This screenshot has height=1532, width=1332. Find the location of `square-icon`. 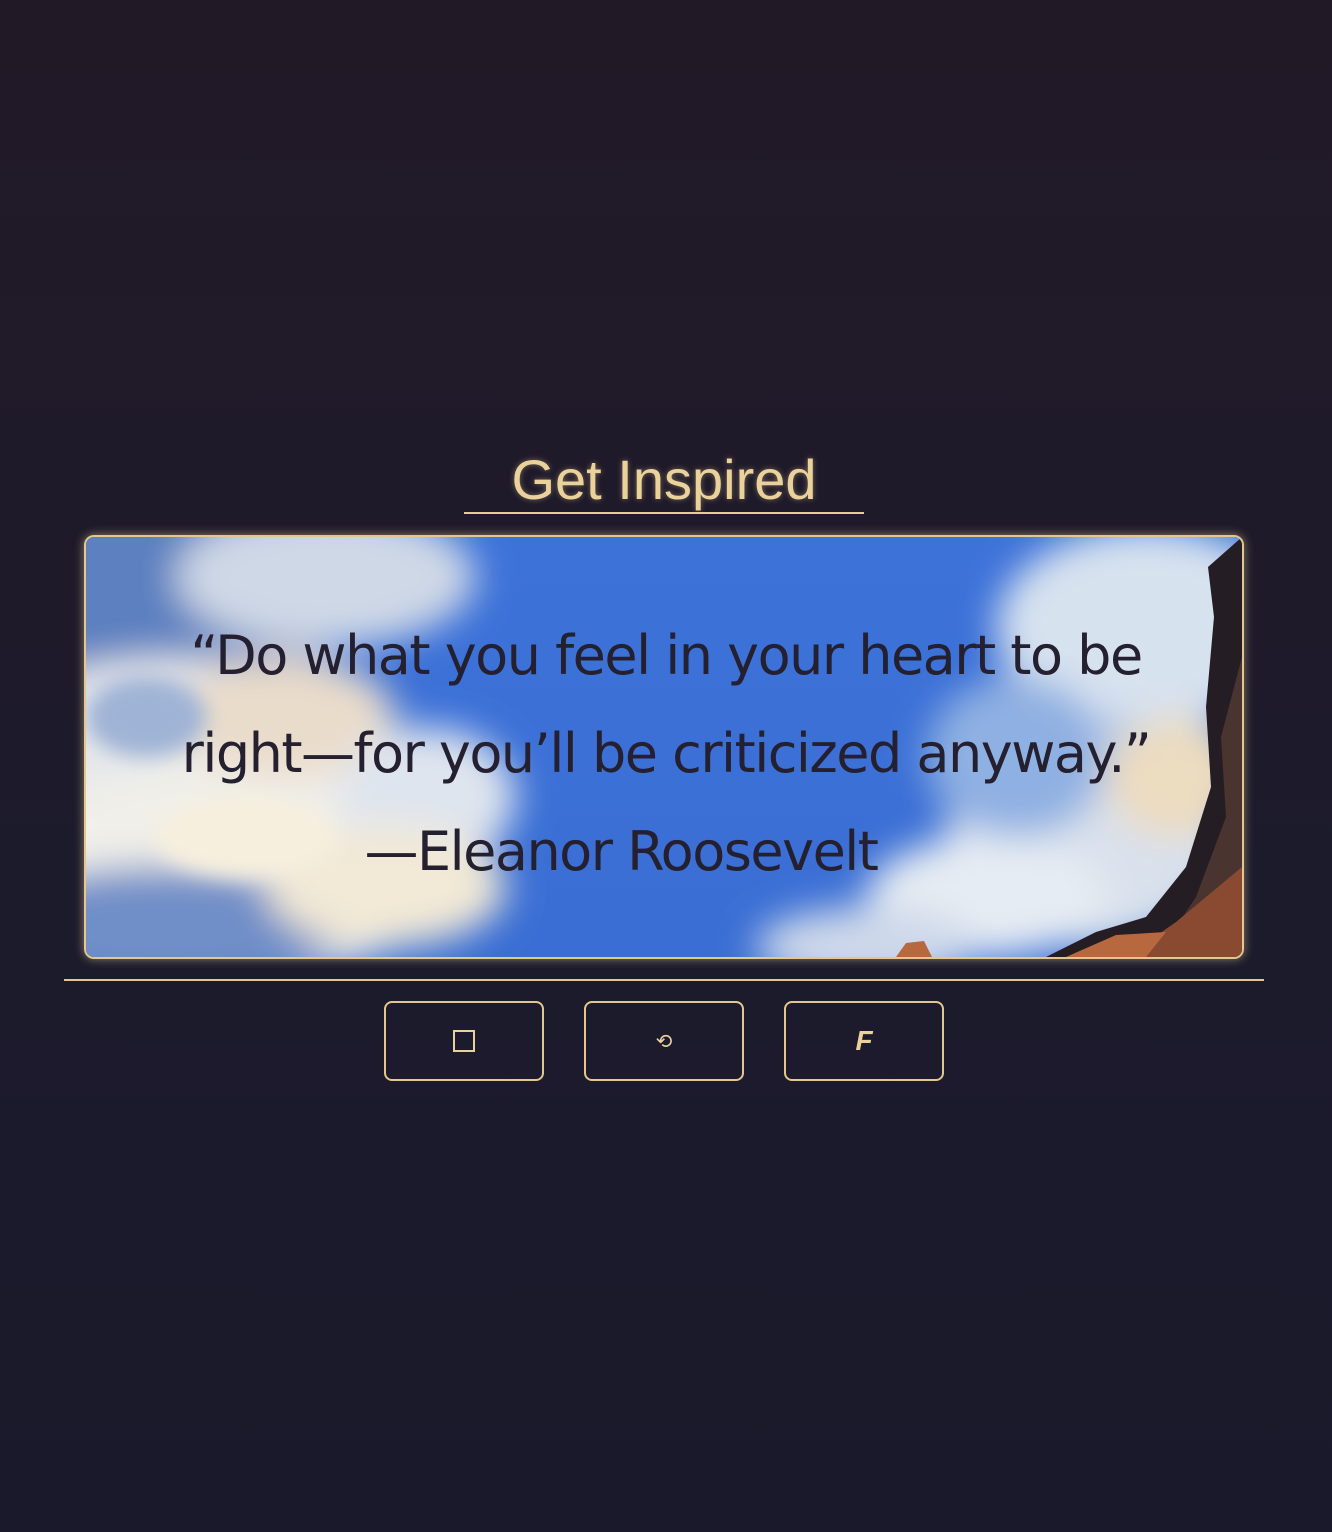

square-icon is located at coordinates (464, 1041).